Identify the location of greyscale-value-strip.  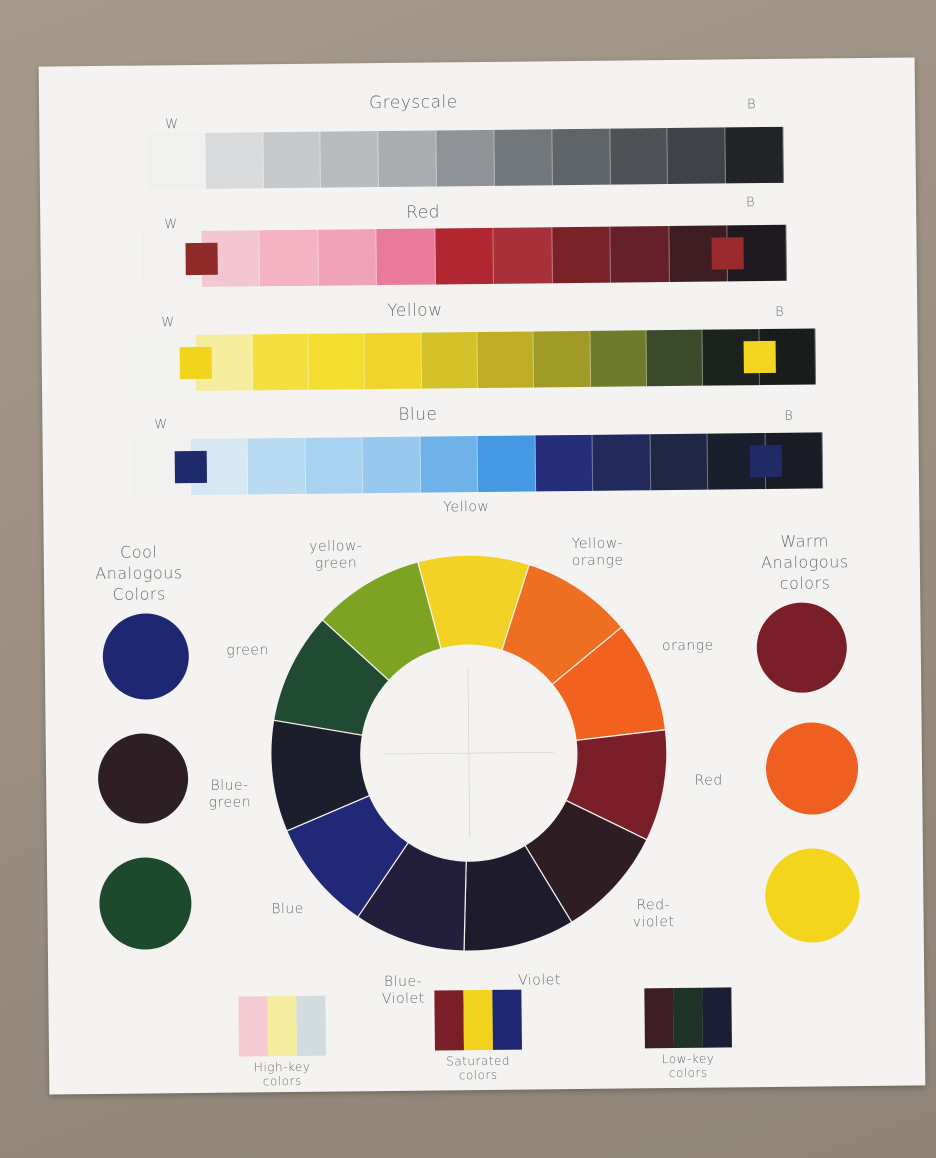
(465, 158).